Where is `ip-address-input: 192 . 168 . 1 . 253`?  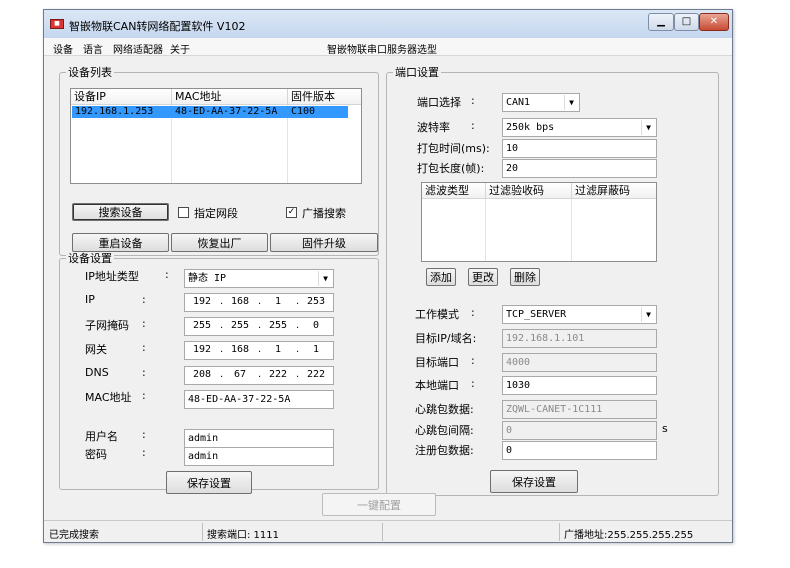 ip-address-input: 192 . 168 . 1 . 253 is located at coordinates (259, 302).